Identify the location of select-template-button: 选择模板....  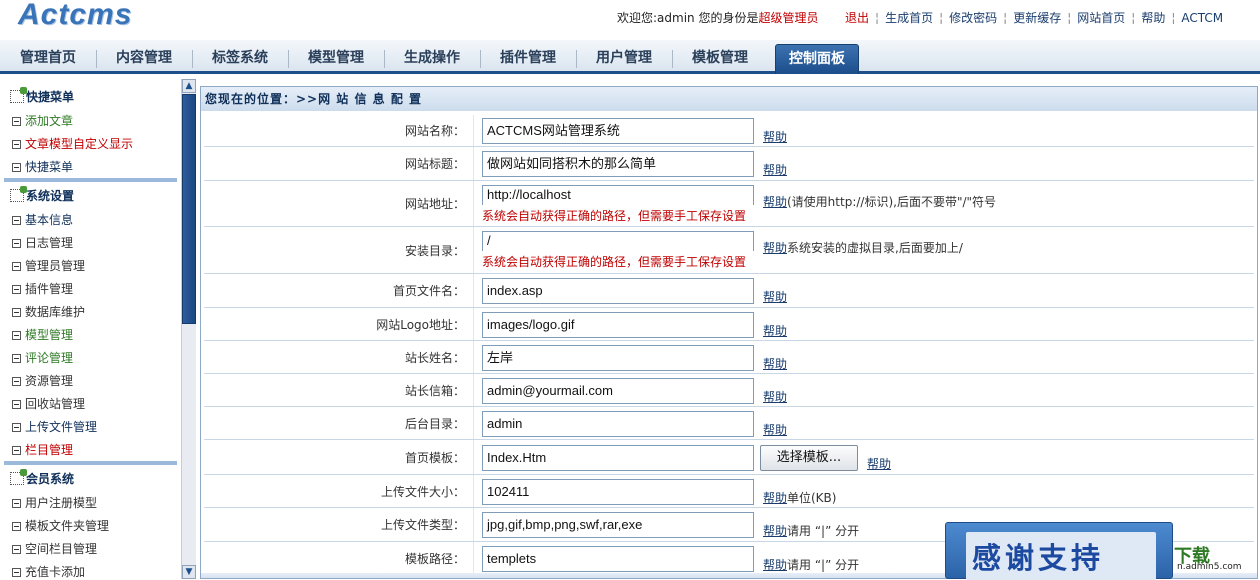
(809, 458).